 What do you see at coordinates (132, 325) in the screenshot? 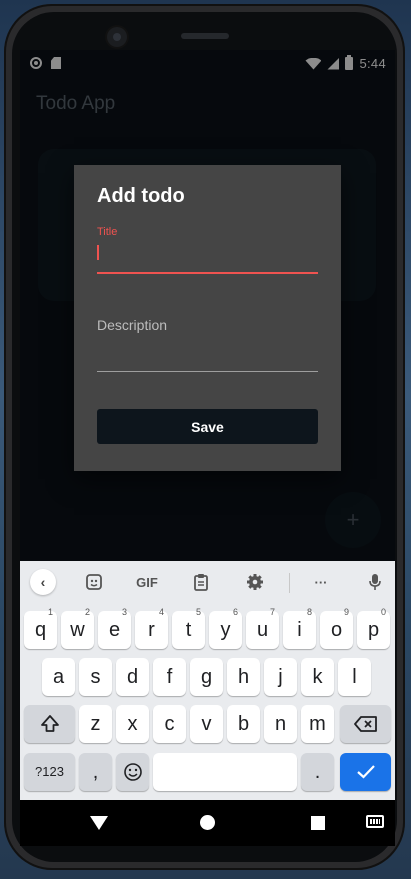
I see `description-field-label: Description` at bounding box center [132, 325].